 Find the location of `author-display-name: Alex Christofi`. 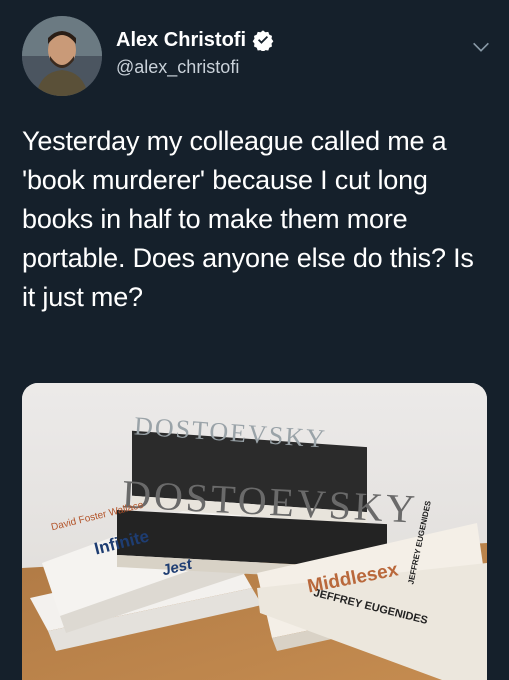

author-display-name: Alex Christofi is located at coordinates (195, 40).